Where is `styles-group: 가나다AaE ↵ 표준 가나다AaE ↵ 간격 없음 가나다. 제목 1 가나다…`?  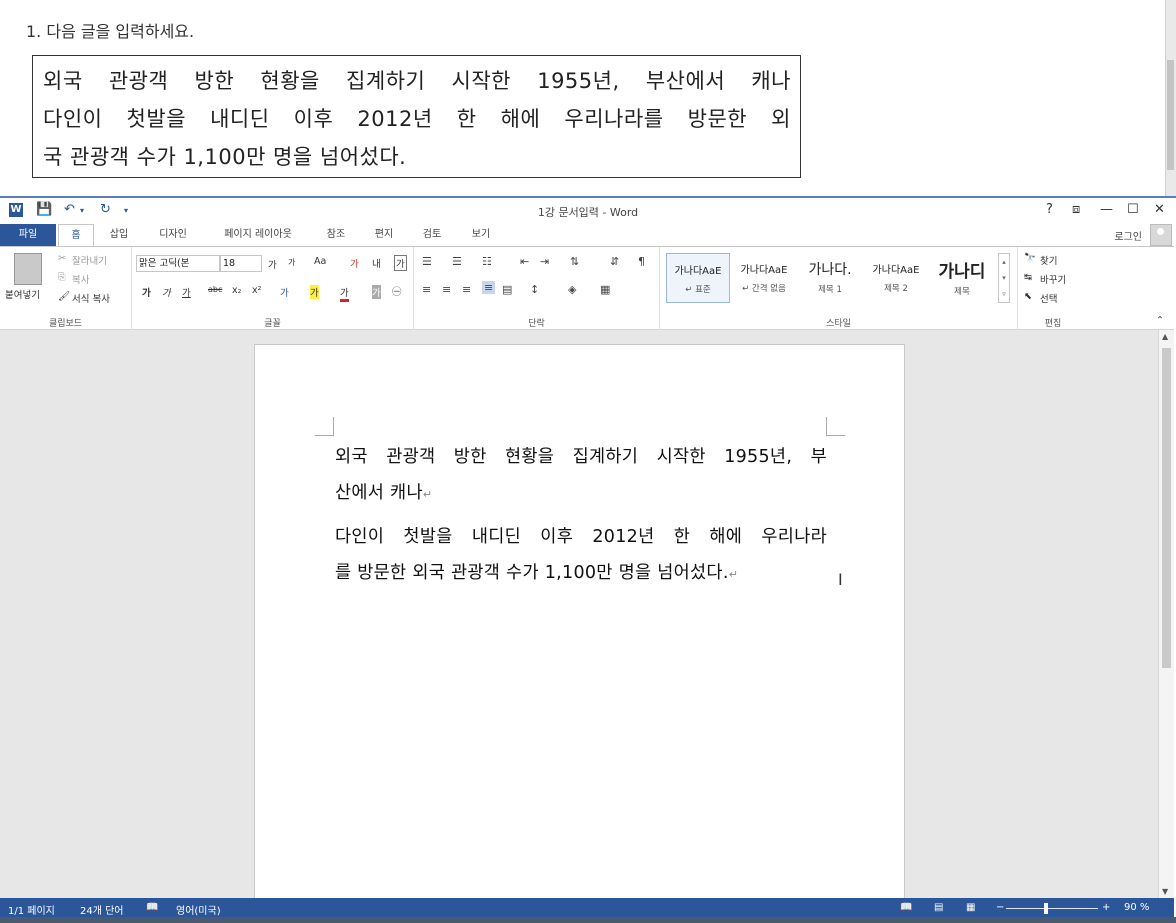 styles-group: 가나다AaE ↵ 표준 가나다AaE ↵ 간격 없음 가나다. 제목 1 가나다… is located at coordinates (839, 289).